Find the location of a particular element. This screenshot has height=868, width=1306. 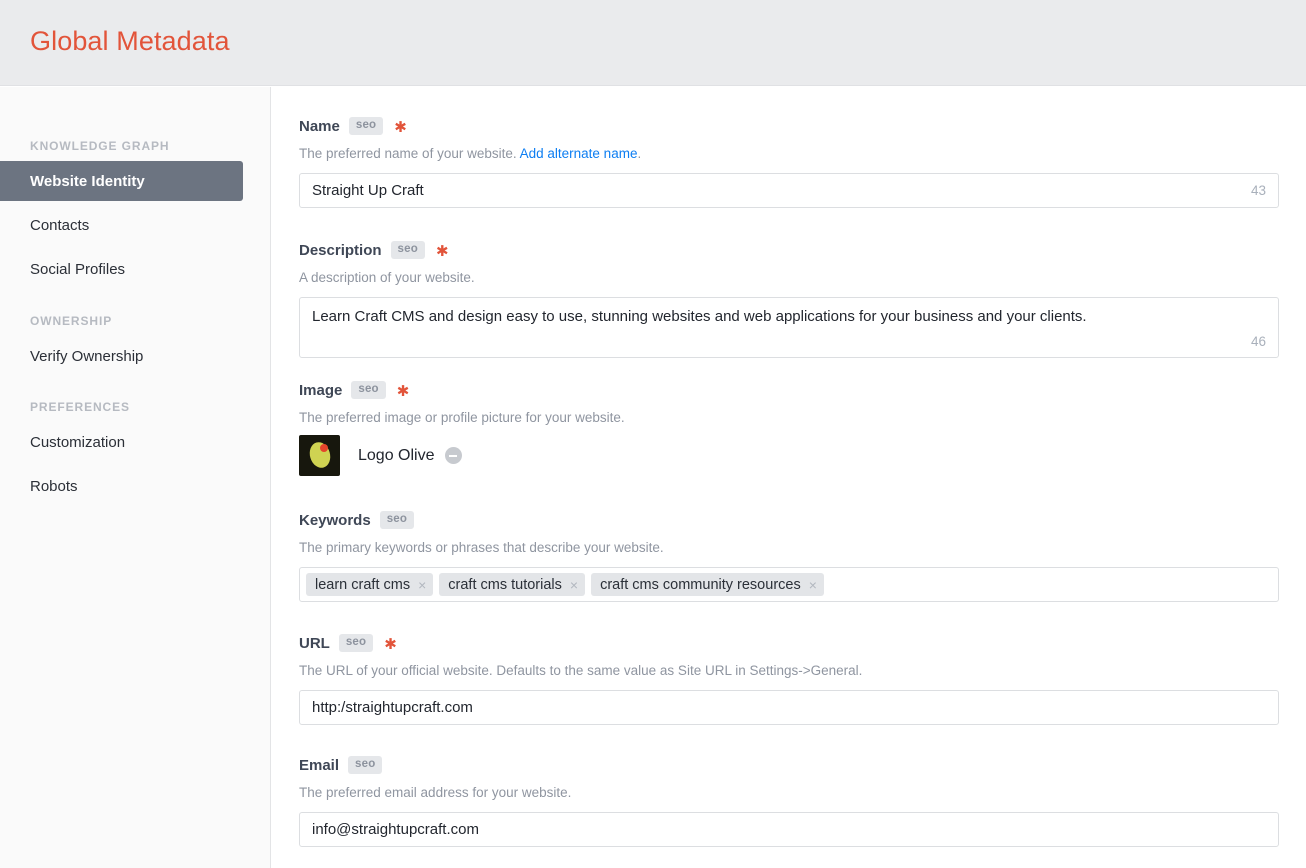

keyword-tag: craft cms community resources × is located at coordinates (707, 585).